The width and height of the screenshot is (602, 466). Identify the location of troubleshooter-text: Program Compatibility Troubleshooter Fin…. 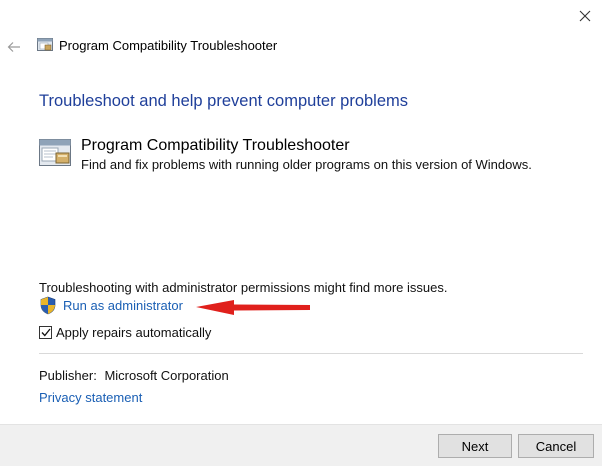
(306, 155).